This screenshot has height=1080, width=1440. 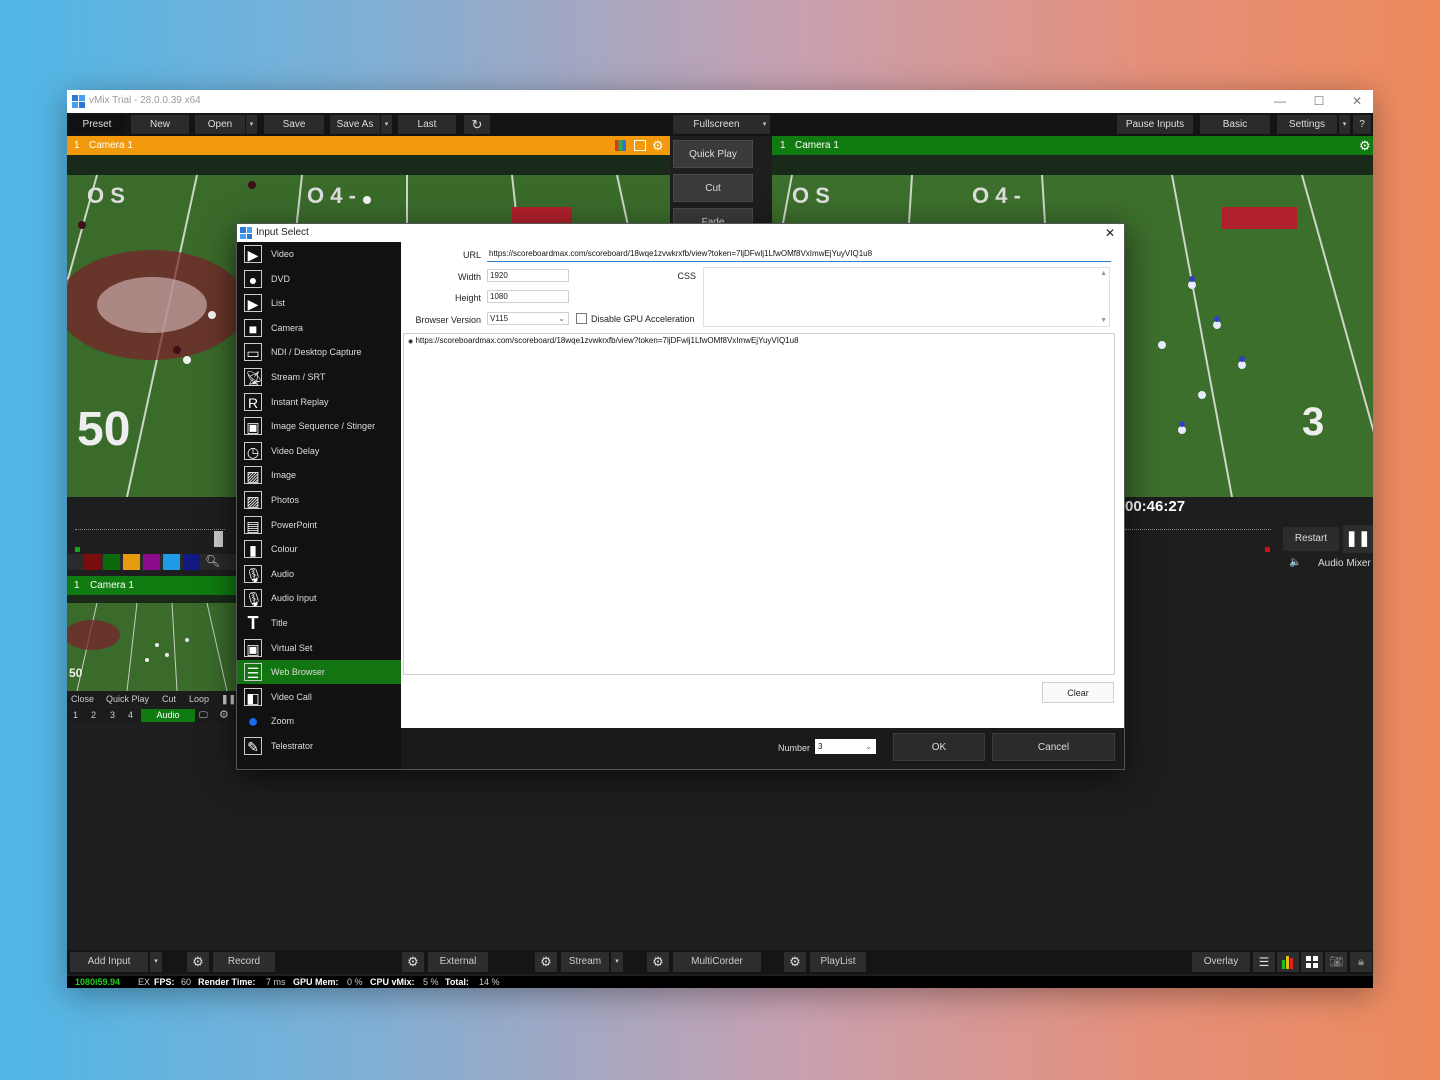 What do you see at coordinates (319, 574) in the screenshot?
I see `input-type-audio: 🎙︎ Audio` at bounding box center [319, 574].